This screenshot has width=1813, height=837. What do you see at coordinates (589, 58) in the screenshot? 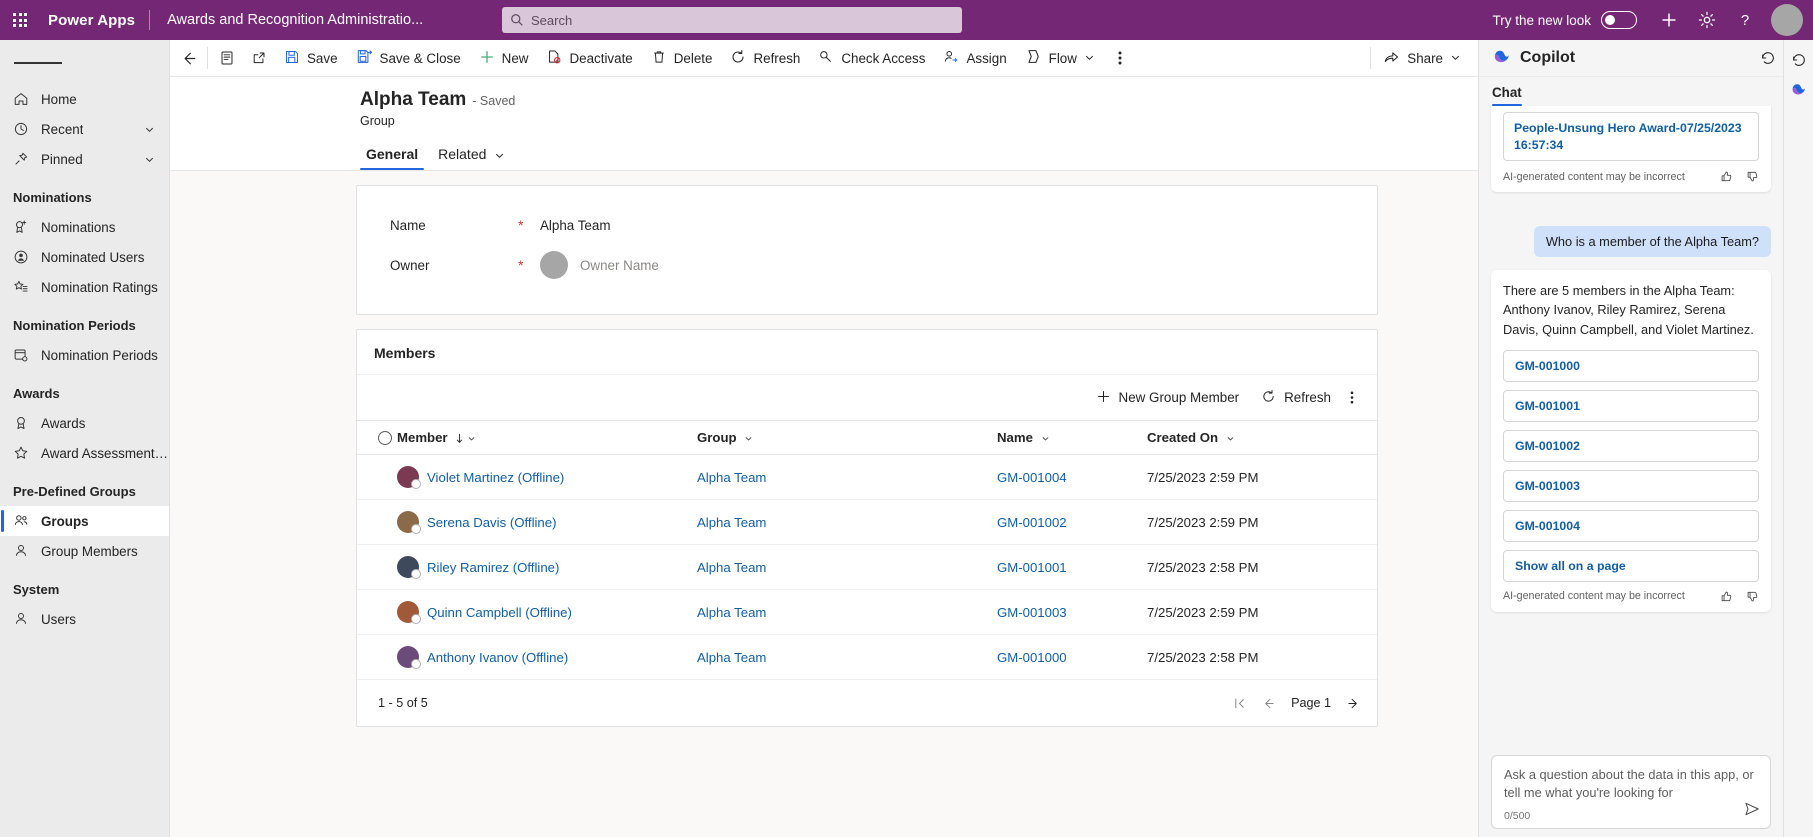
I see `deactivate-button: Deactivate` at bounding box center [589, 58].